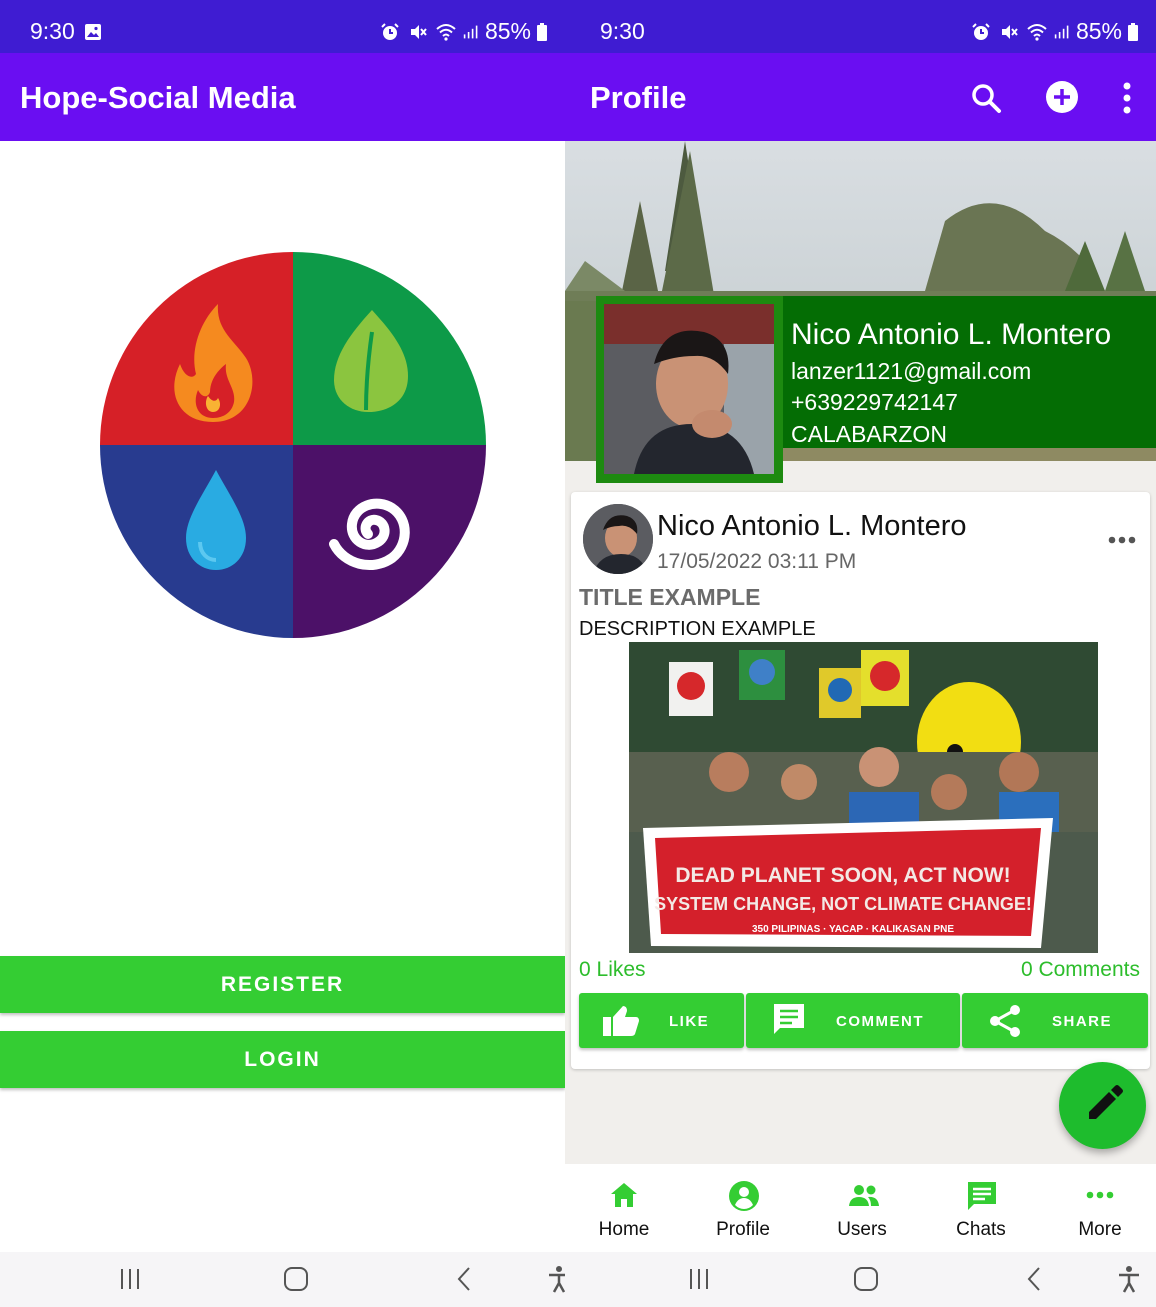 This screenshot has width=1156, height=1307. Describe the element at coordinates (624, 1229) in the screenshot. I see `nav-label-home: Home` at that location.